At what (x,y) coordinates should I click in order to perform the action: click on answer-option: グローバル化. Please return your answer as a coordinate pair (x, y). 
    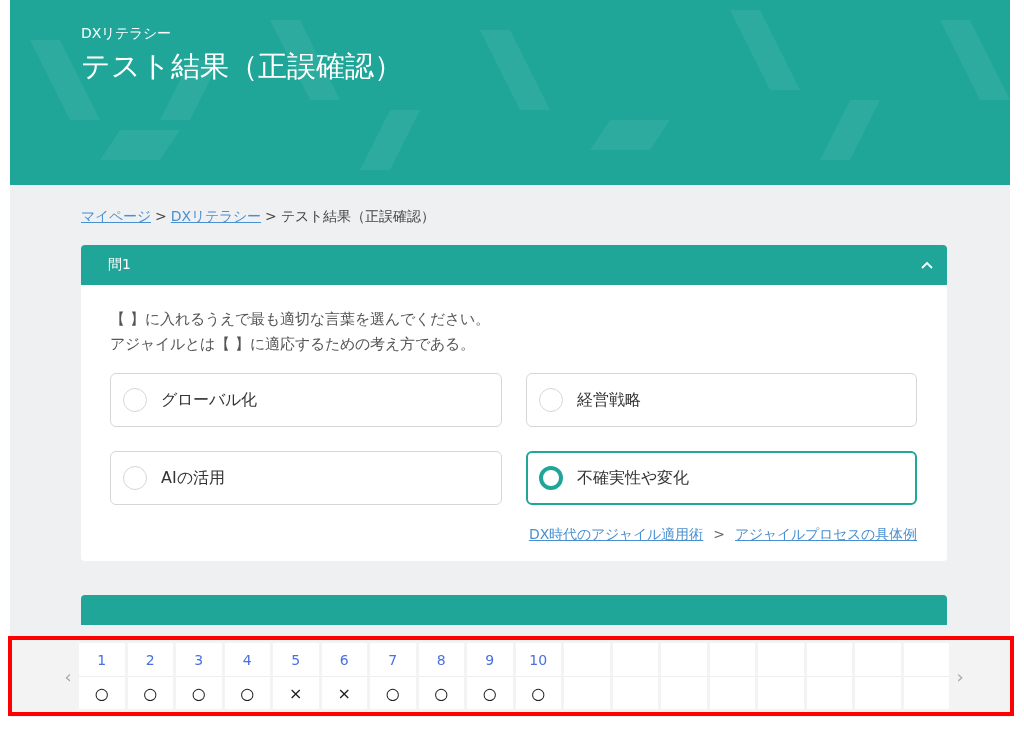
    Looking at the image, I should click on (306, 400).